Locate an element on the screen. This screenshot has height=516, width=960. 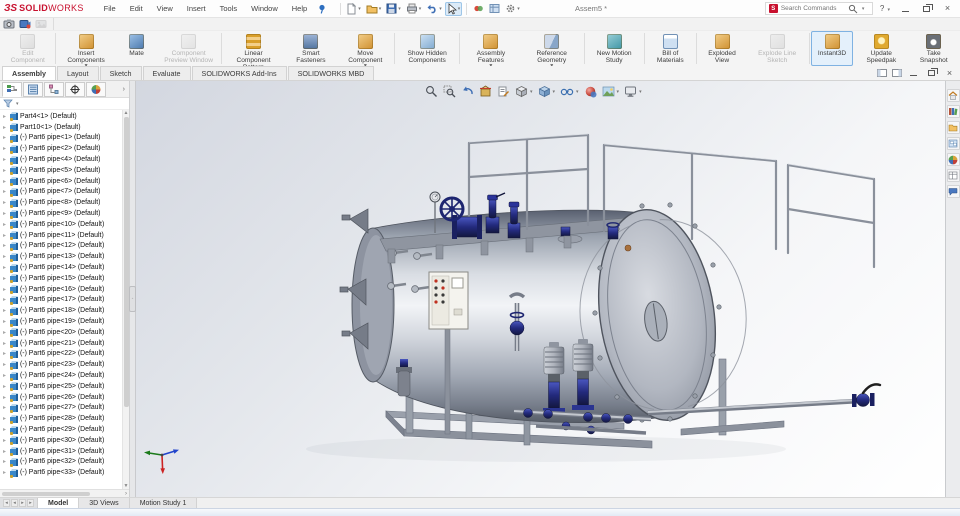
doc-restore-button is located at coordinates (931, 73).